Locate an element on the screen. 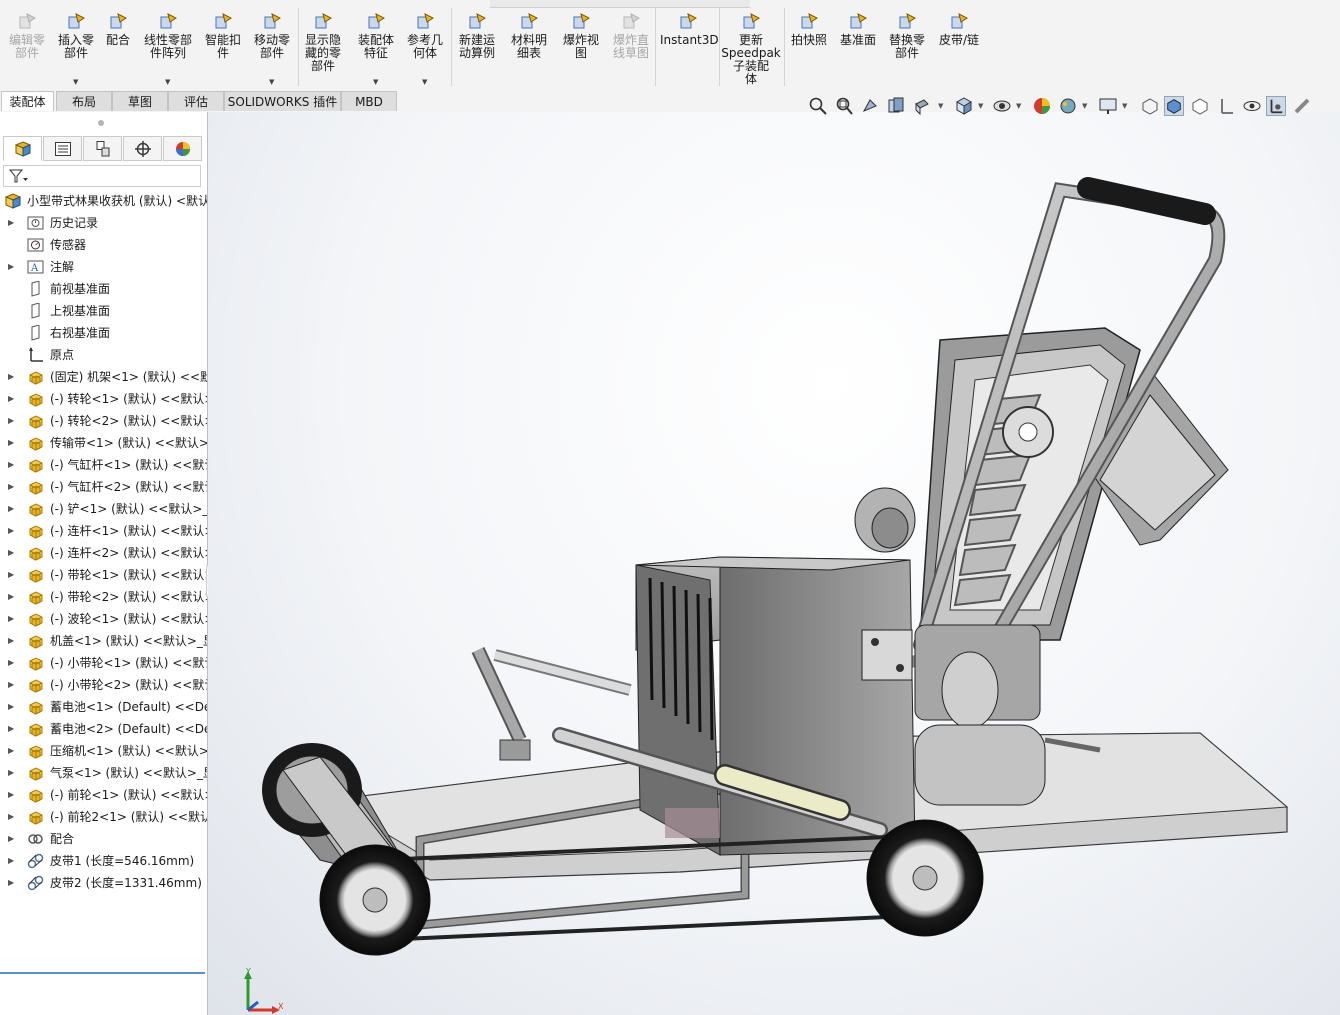 Image resolution: width=1340 pixels, height=1015 pixels. tree-node: ▶ 皮带2 (长度=1331.46mm) is located at coordinates (103, 883).